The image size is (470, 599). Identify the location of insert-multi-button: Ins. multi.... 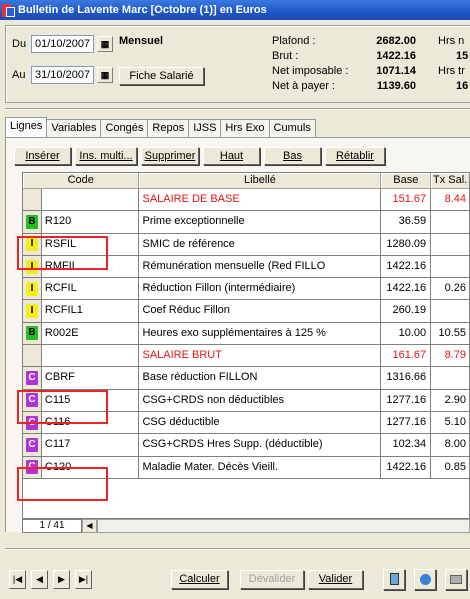
(106, 156).